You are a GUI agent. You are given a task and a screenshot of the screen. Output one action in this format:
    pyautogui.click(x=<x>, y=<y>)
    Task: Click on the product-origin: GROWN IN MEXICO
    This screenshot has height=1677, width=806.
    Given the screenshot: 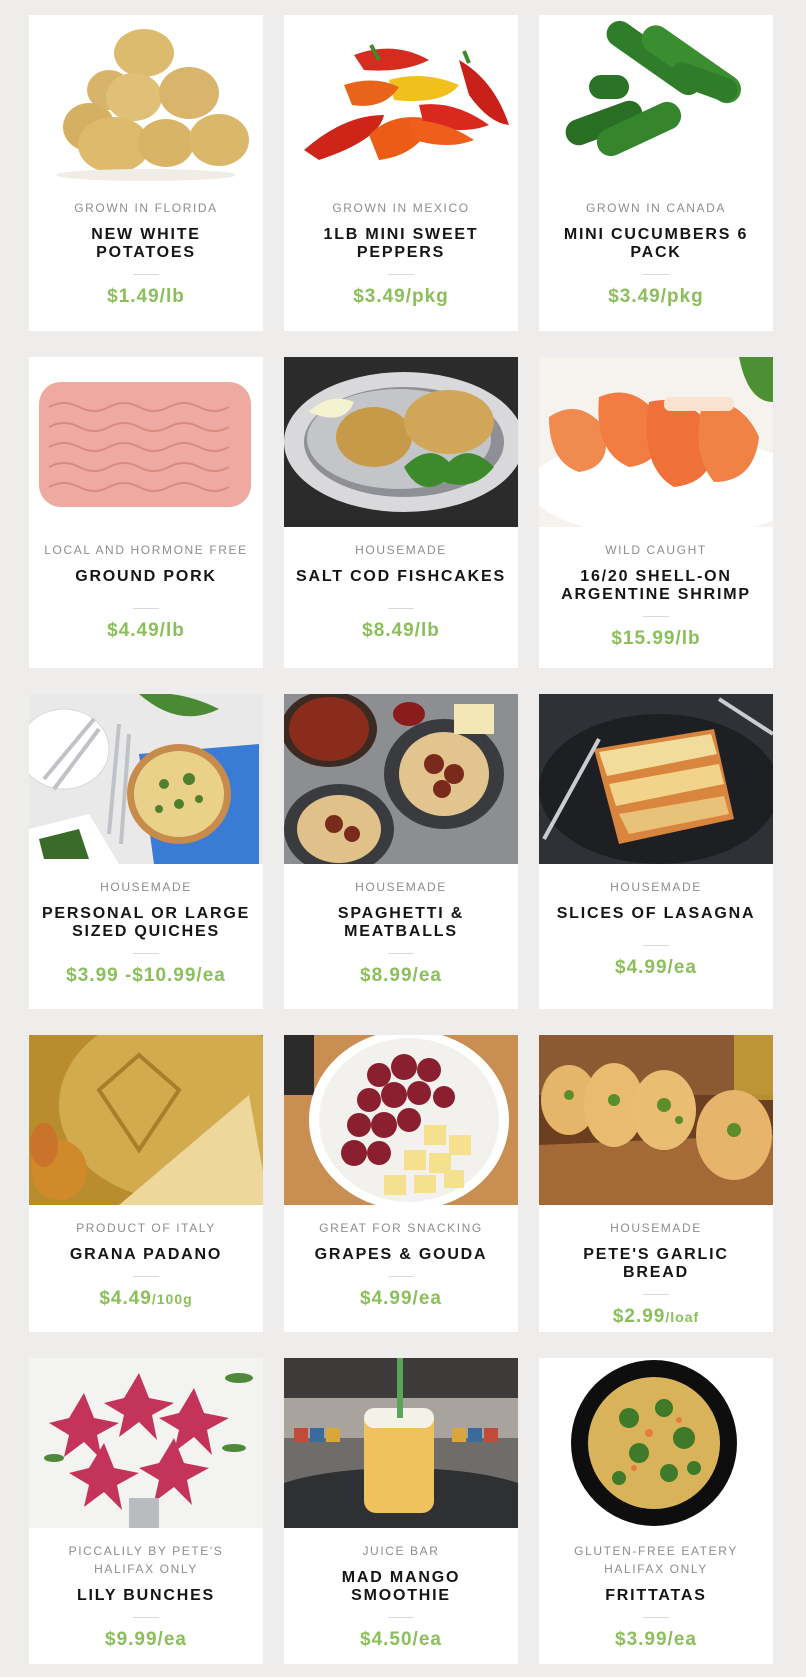 What is the action you would take?
    pyautogui.click(x=401, y=208)
    